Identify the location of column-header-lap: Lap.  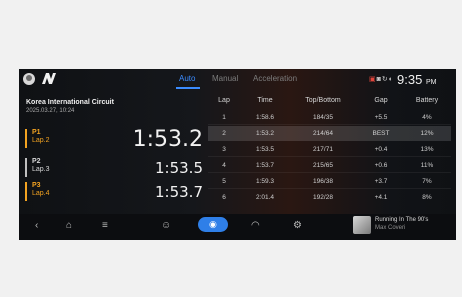
(224, 100).